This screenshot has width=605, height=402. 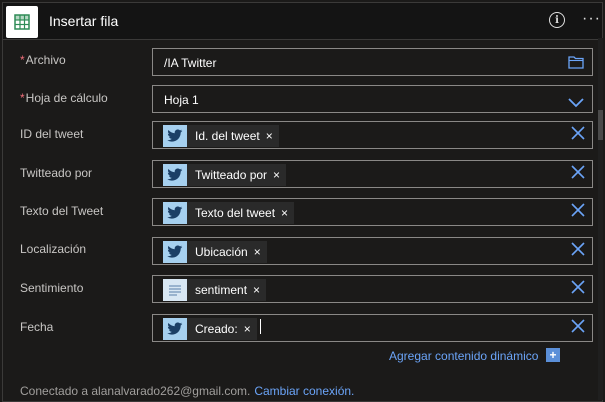 What do you see at coordinates (372, 212) in the screenshot?
I see `texto-tweet-input: Texto del tweet ×` at bounding box center [372, 212].